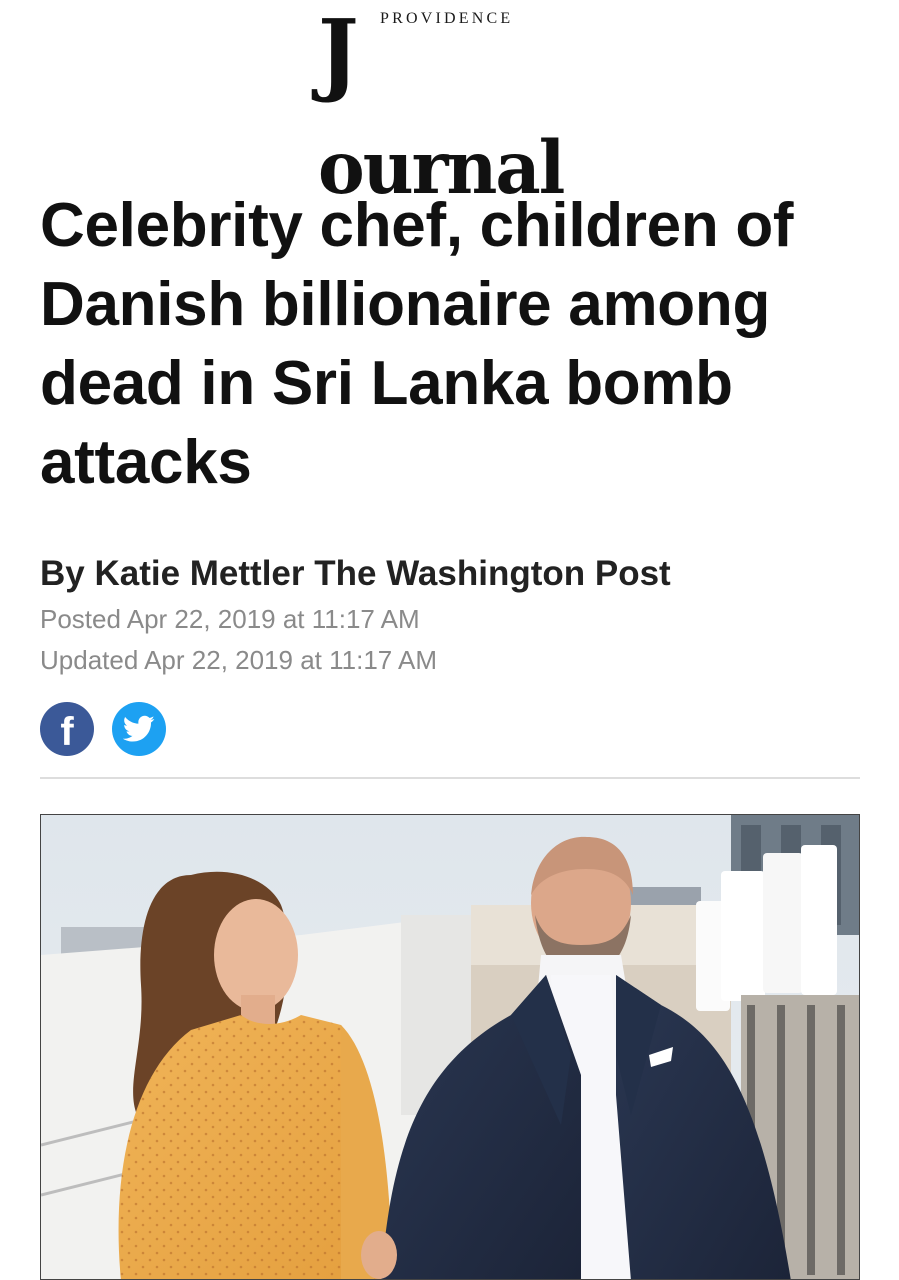  I want to click on twitter-icon, so click(139, 728).